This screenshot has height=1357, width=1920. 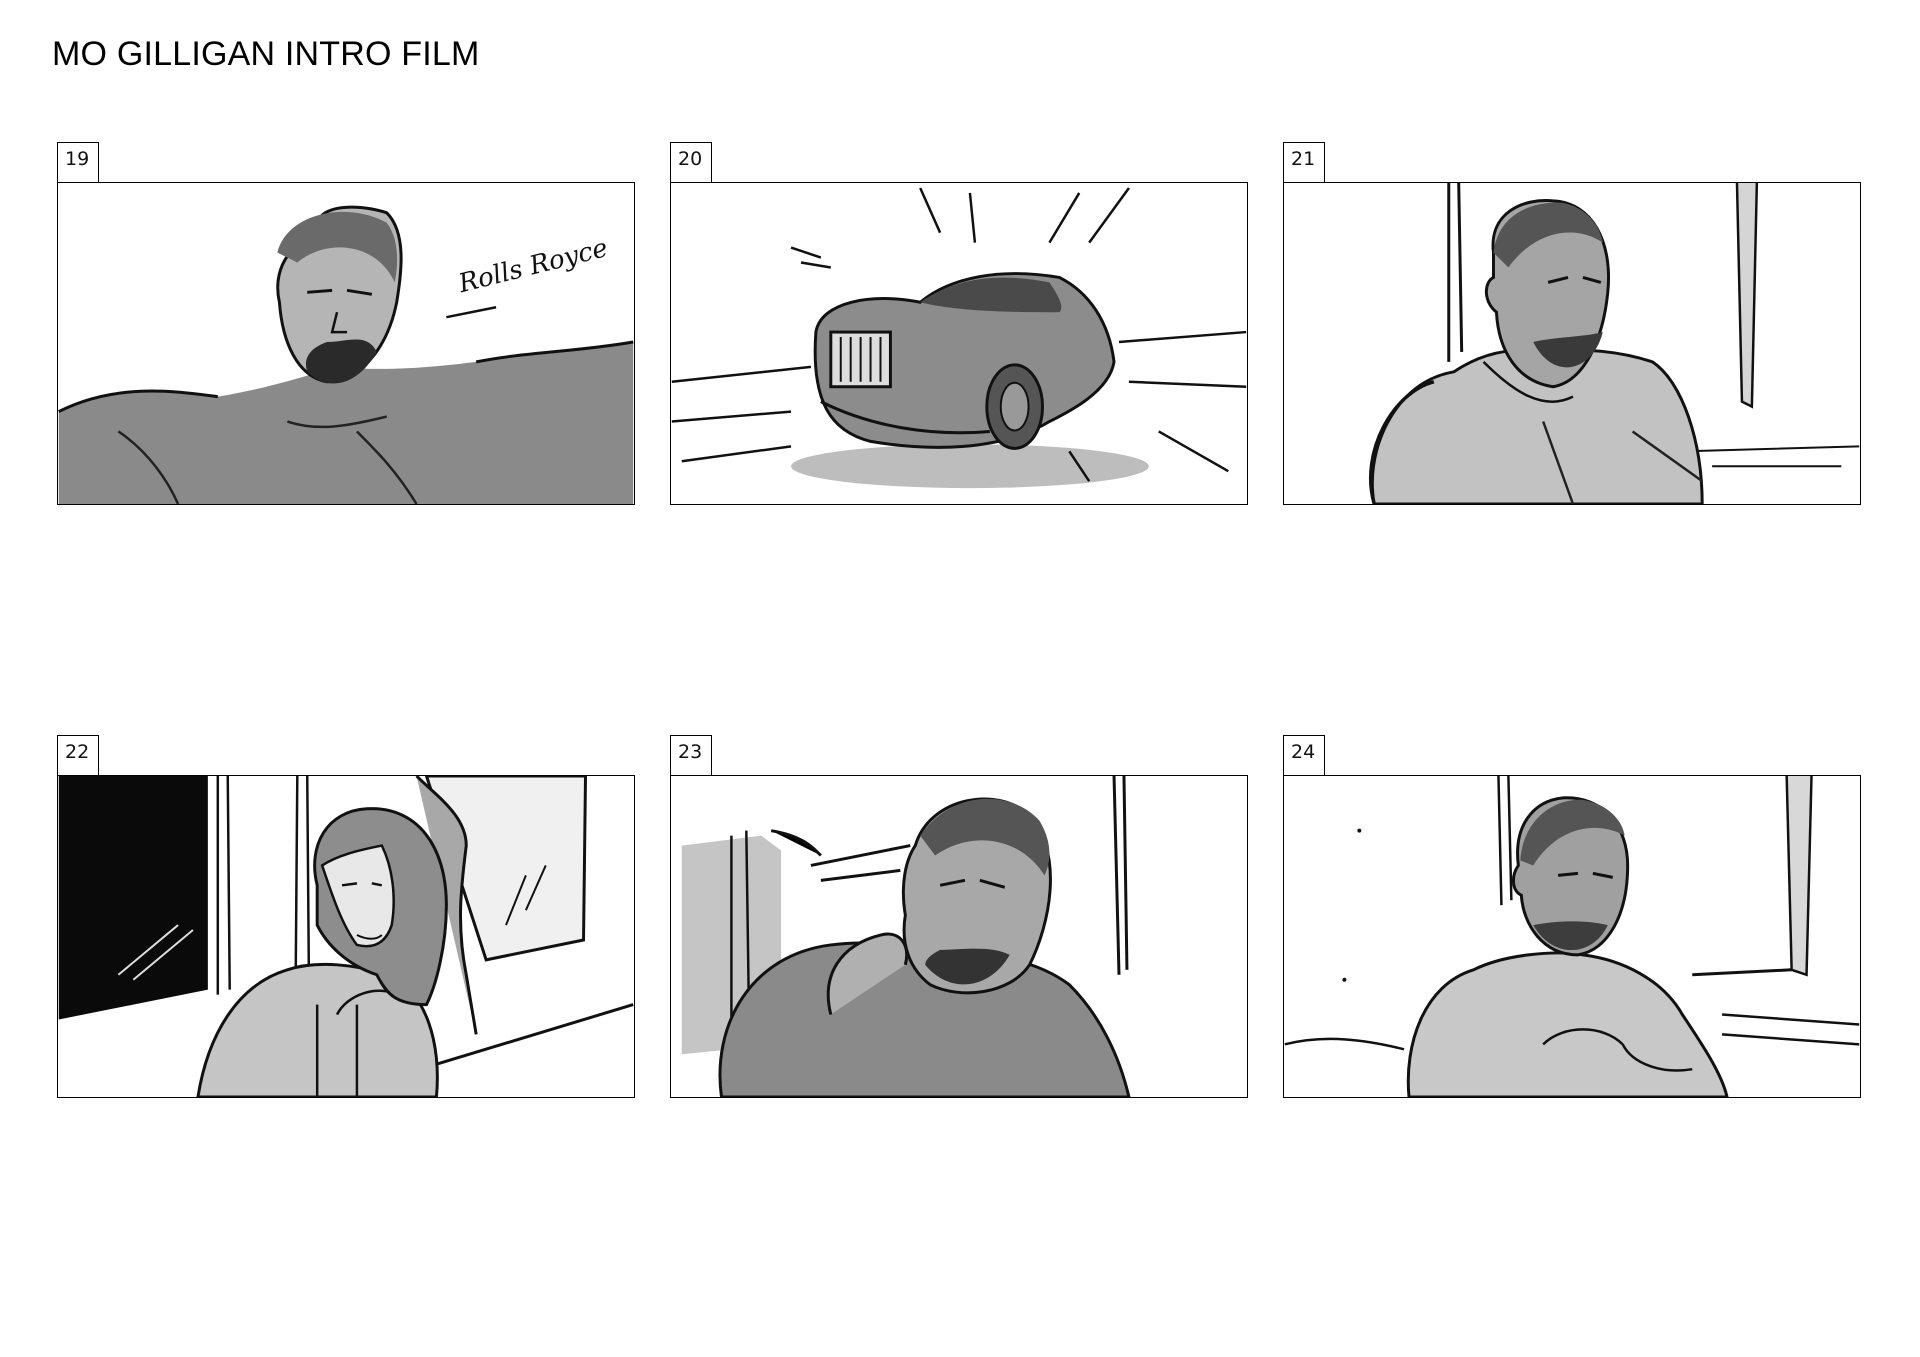 I want to click on storyboard-panel-22: 22, so click(x=346, y=916).